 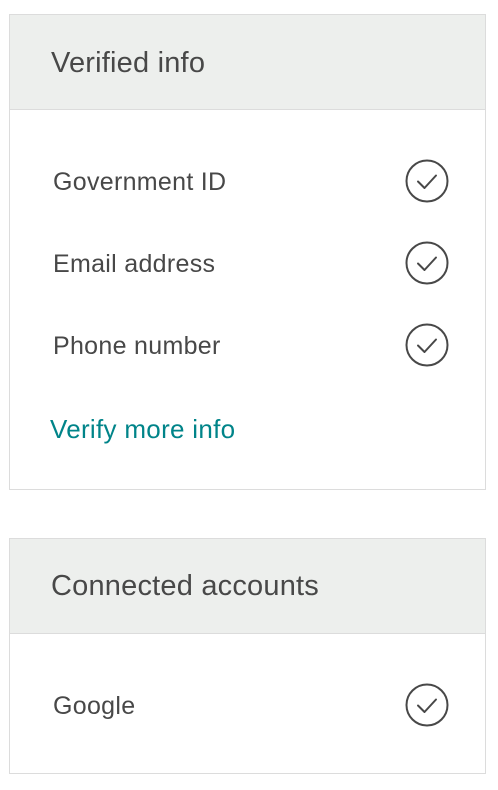 I want to click on connected-account-google: Google, so click(x=247, y=705).